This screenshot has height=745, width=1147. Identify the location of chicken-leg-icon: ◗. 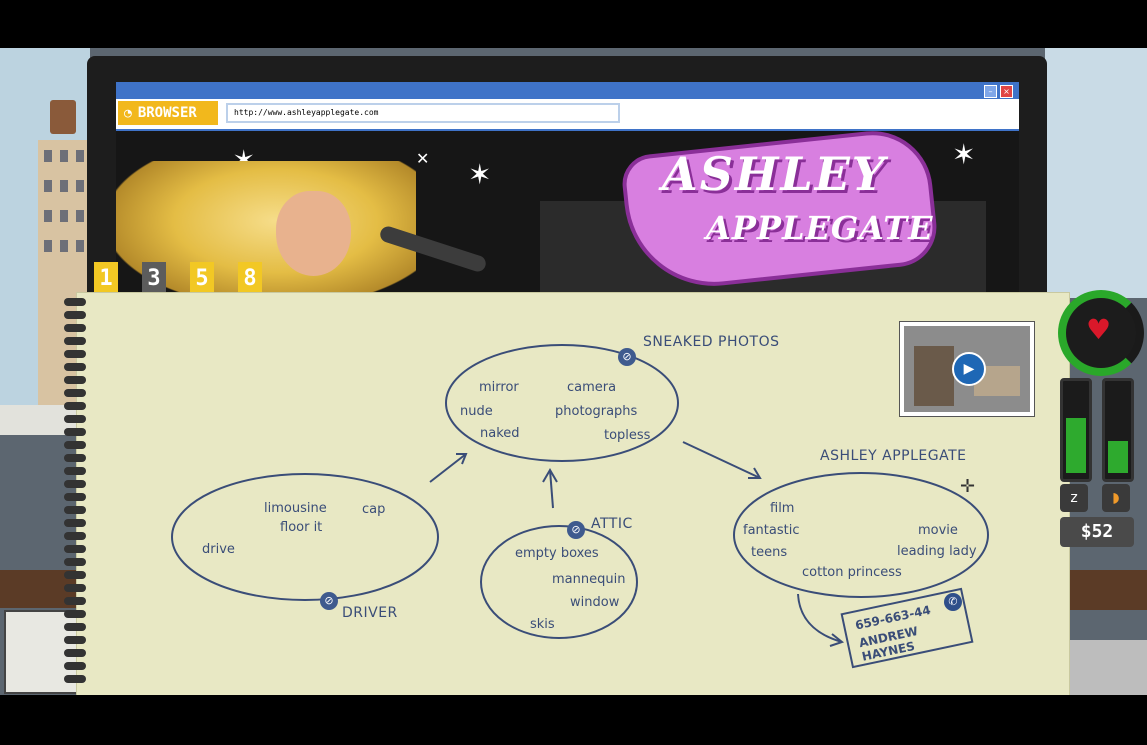
(1116, 498).